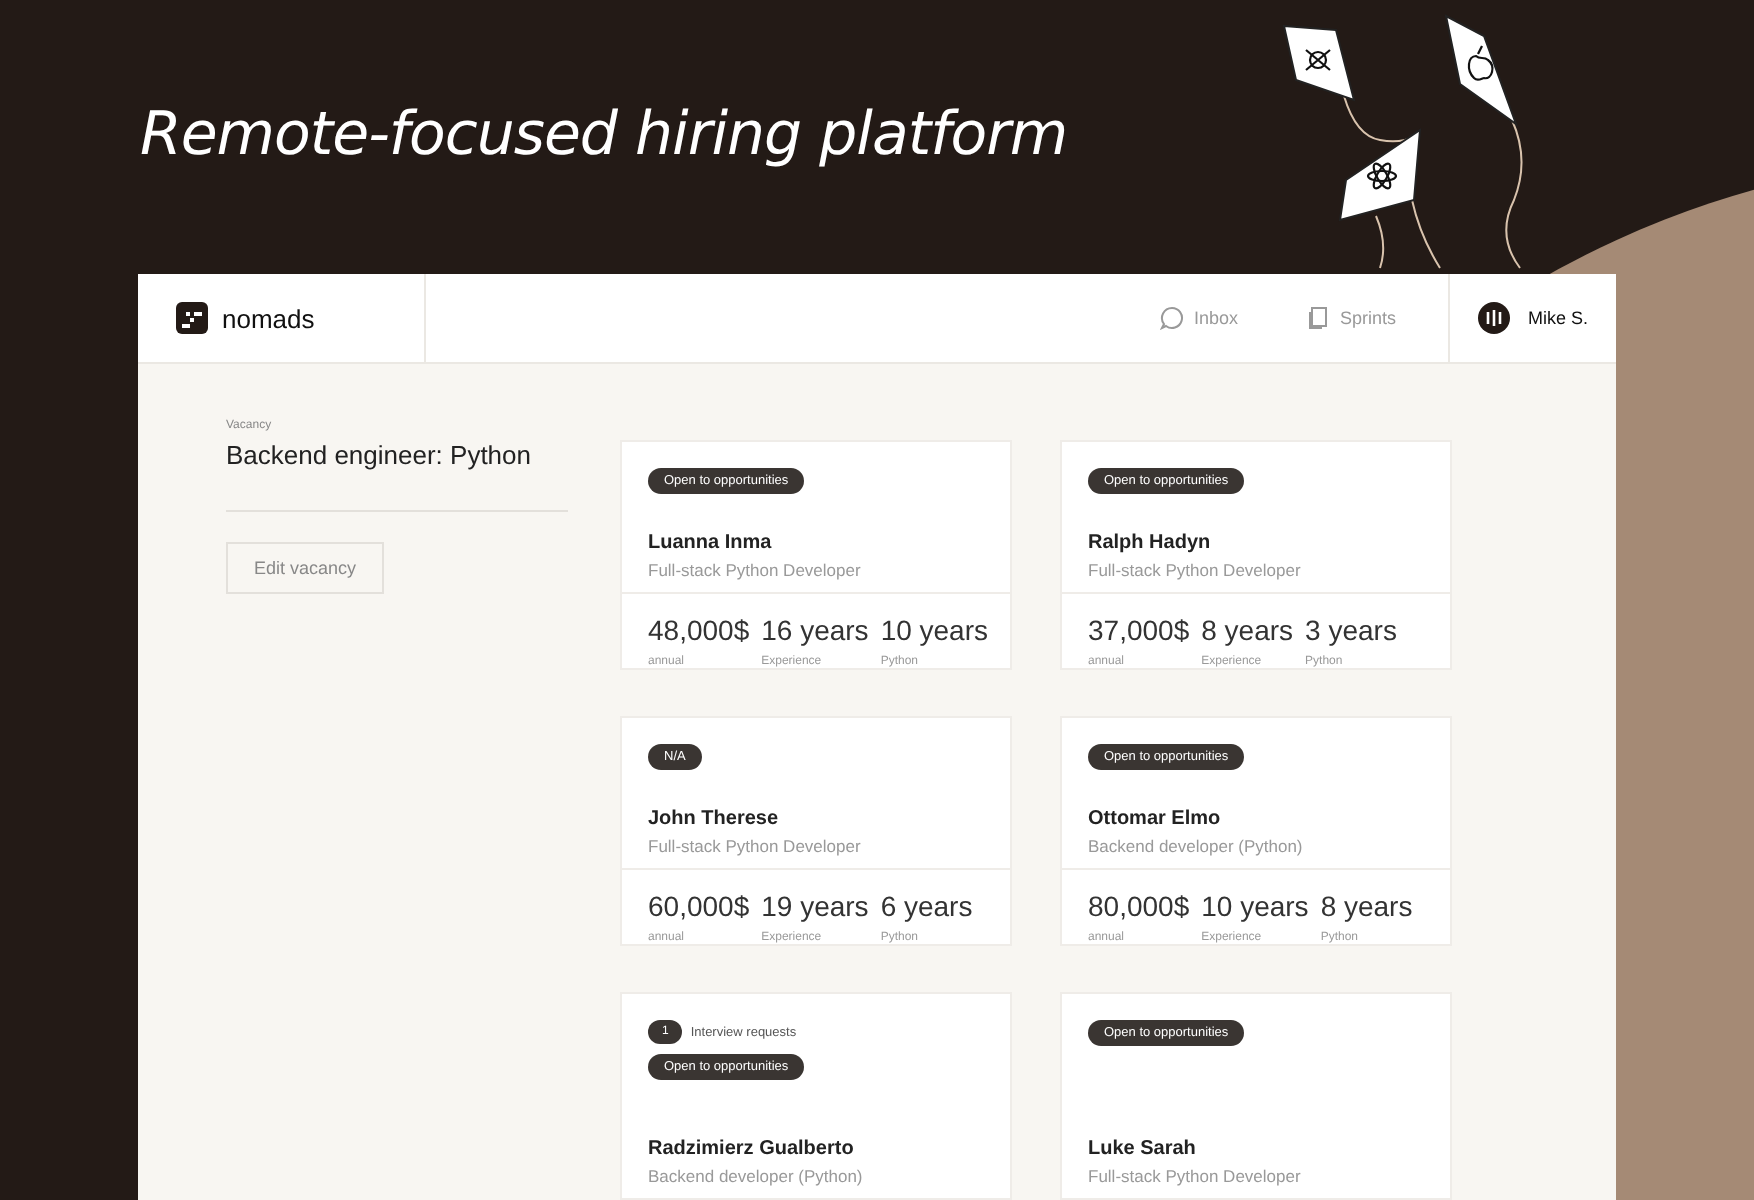  I want to click on avatar-icon, so click(1493, 318).